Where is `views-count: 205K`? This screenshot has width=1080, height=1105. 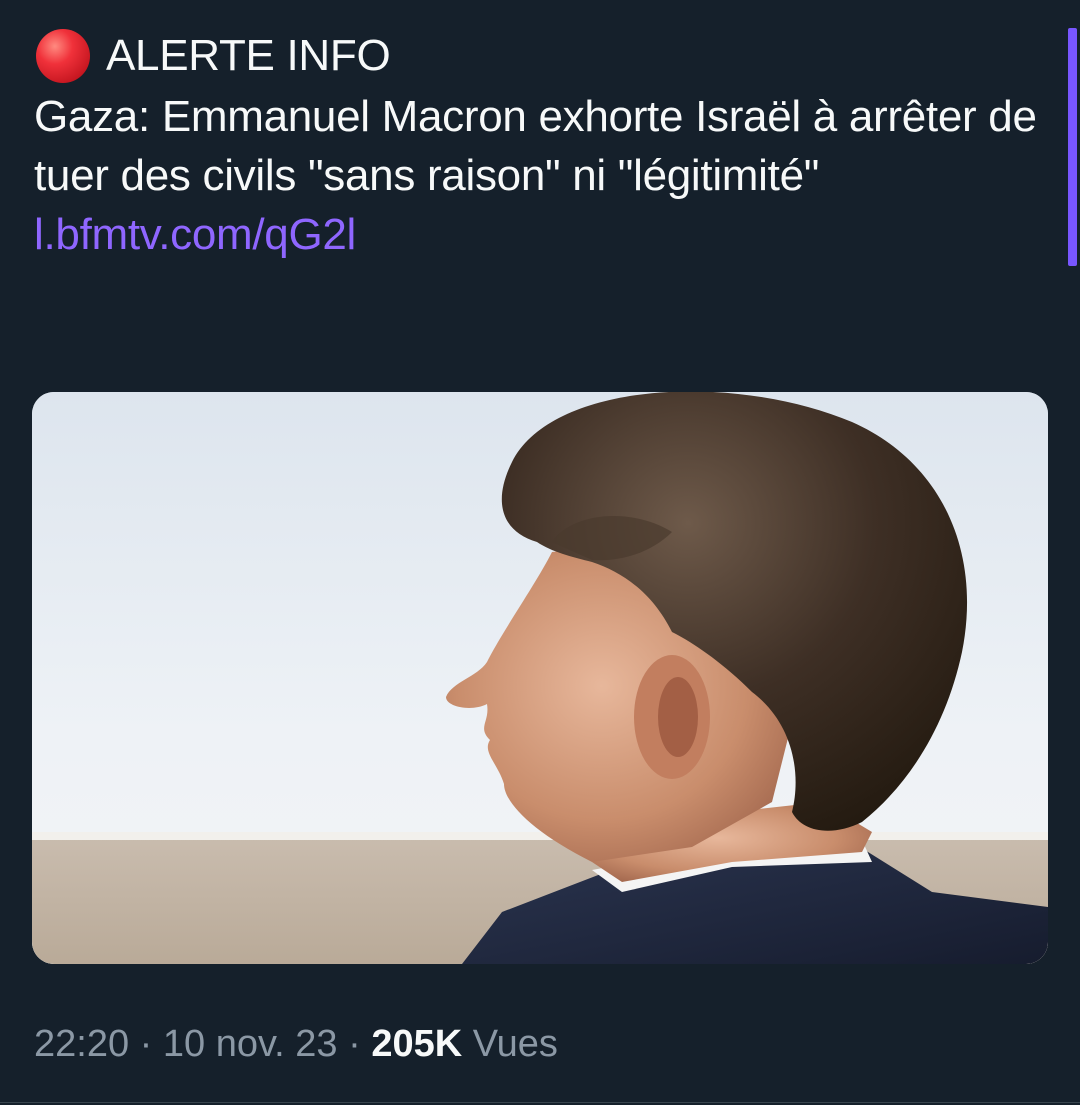
views-count: 205K is located at coordinates (416, 1044).